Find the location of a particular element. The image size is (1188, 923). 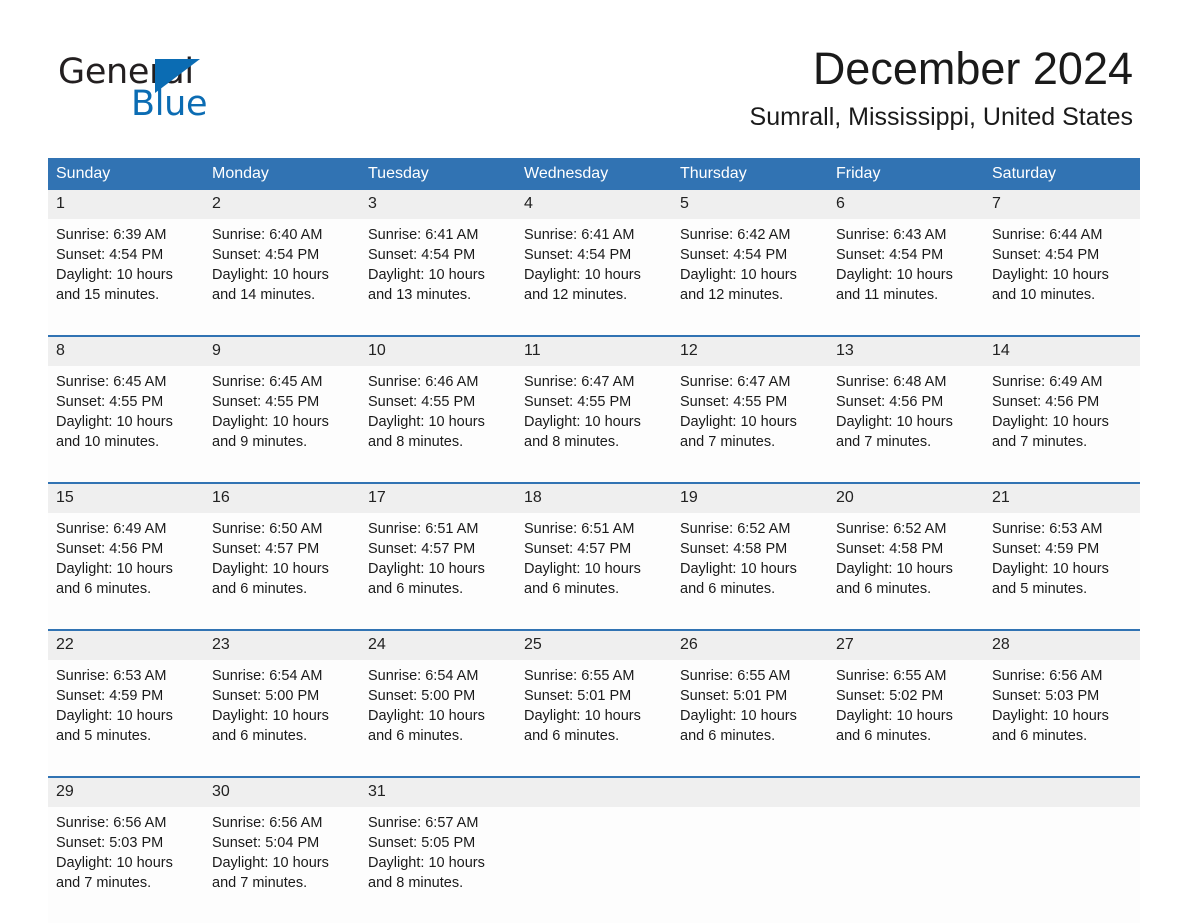

day-number: 10 is located at coordinates (438, 350).